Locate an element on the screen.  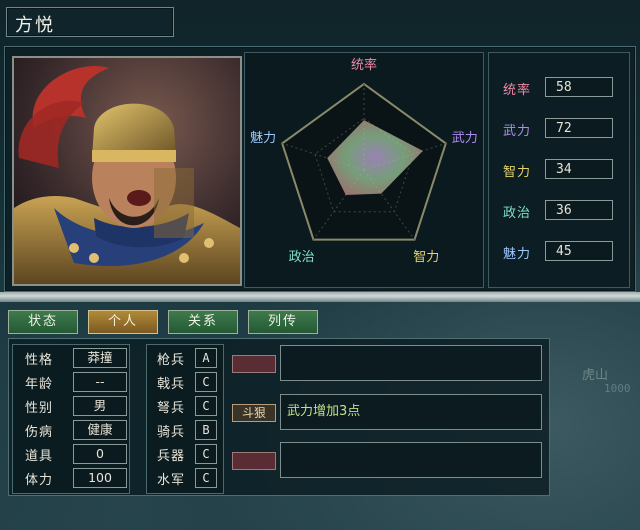
radar-label-charm: 魅力 is located at coordinates (263, 138).